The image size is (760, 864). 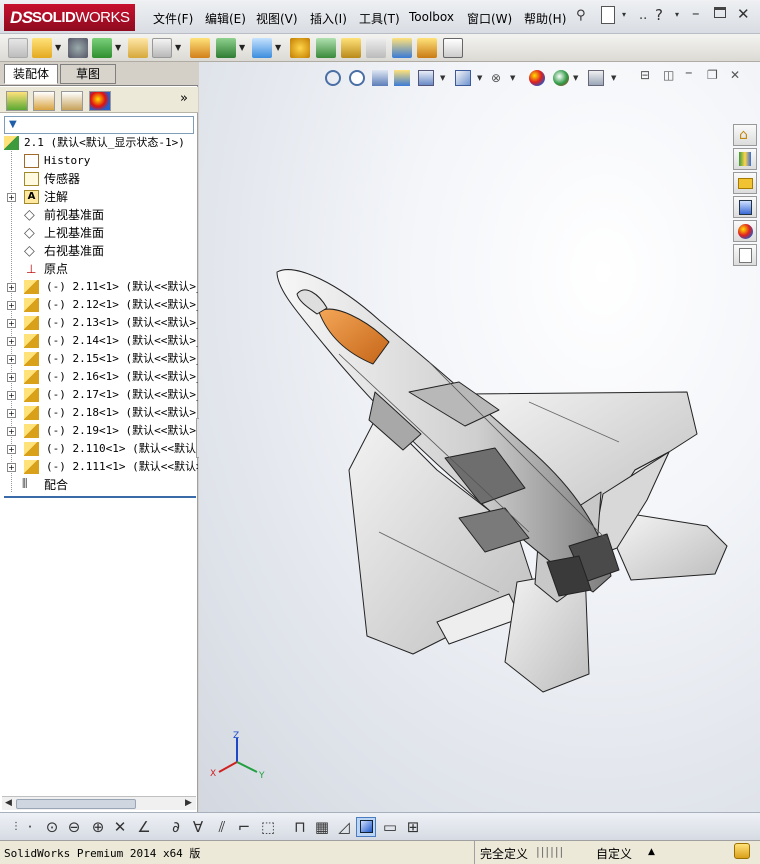 I want to click on rebuild-tag-icon, so click(x=742, y=851).